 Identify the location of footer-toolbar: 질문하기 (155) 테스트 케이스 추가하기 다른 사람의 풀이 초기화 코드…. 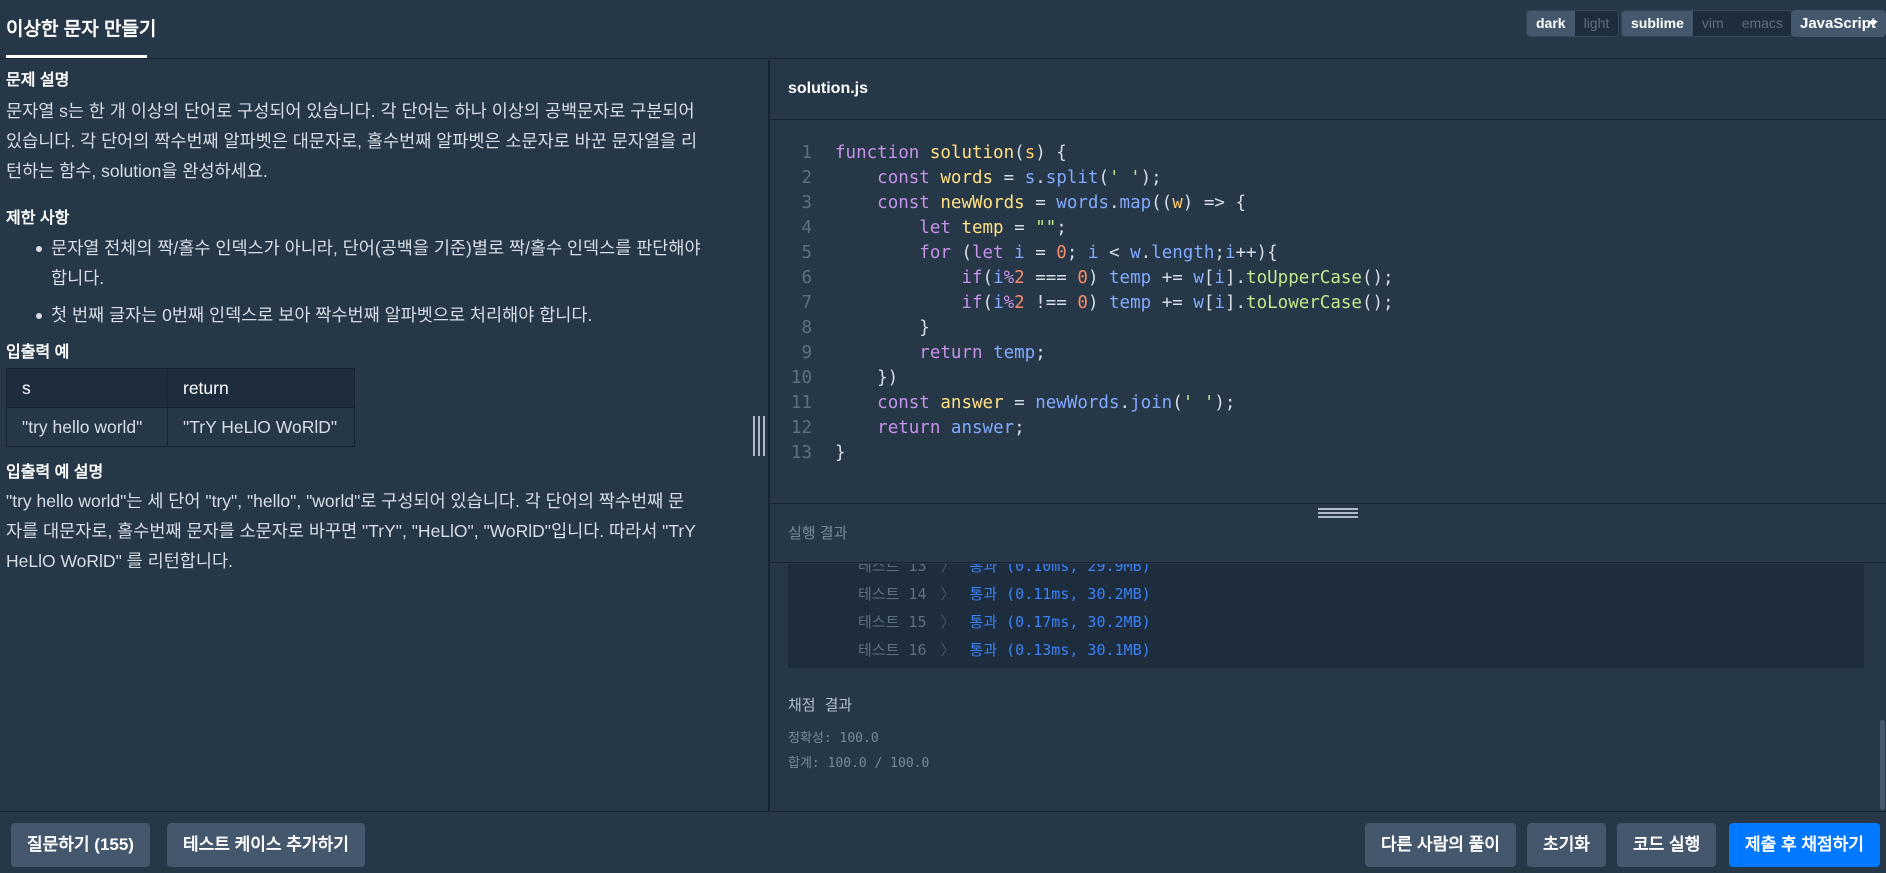
(943, 842).